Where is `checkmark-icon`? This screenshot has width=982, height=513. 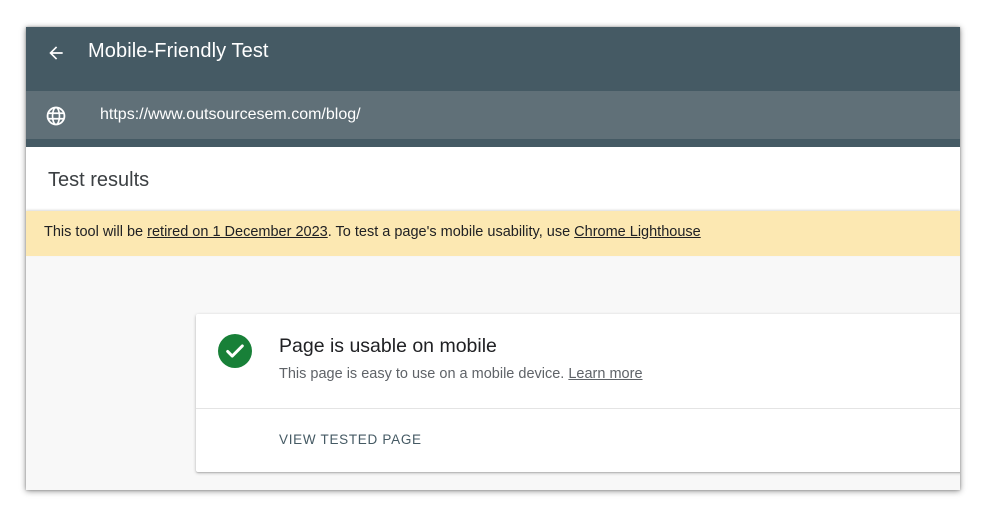
checkmark-icon is located at coordinates (235, 351).